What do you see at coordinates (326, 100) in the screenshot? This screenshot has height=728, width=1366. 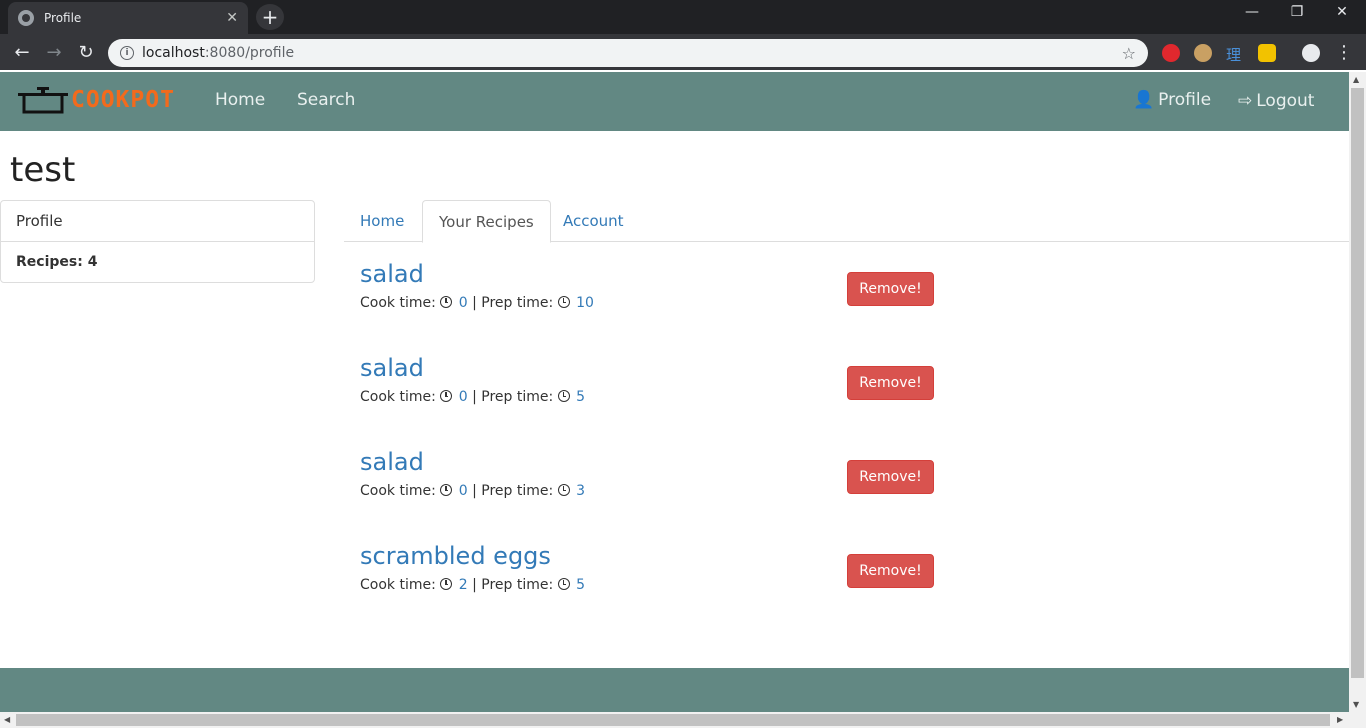 I see `nav-search-link: Search` at bounding box center [326, 100].